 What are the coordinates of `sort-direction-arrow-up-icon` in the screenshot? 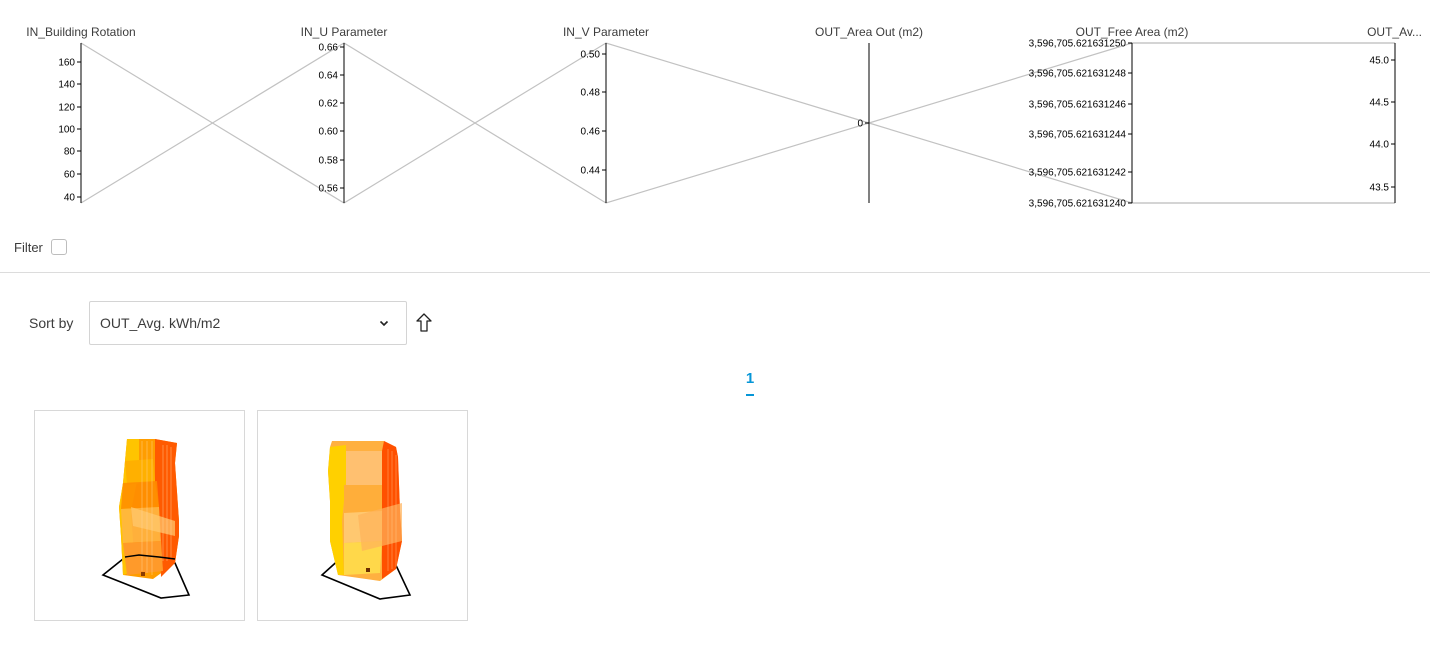 It's located at (424, 323).